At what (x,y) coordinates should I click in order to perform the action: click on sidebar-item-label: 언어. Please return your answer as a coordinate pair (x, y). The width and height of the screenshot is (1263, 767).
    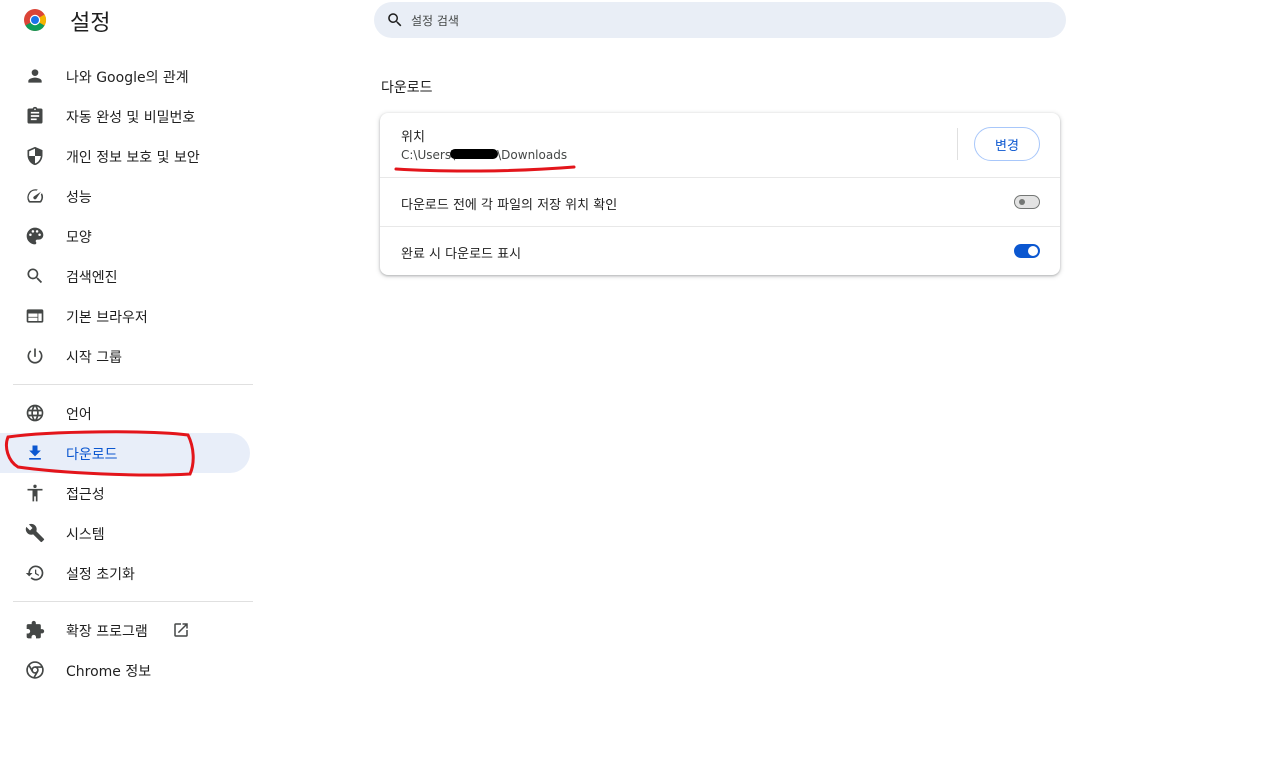
    Looking at the image, I should click on (79, 415).